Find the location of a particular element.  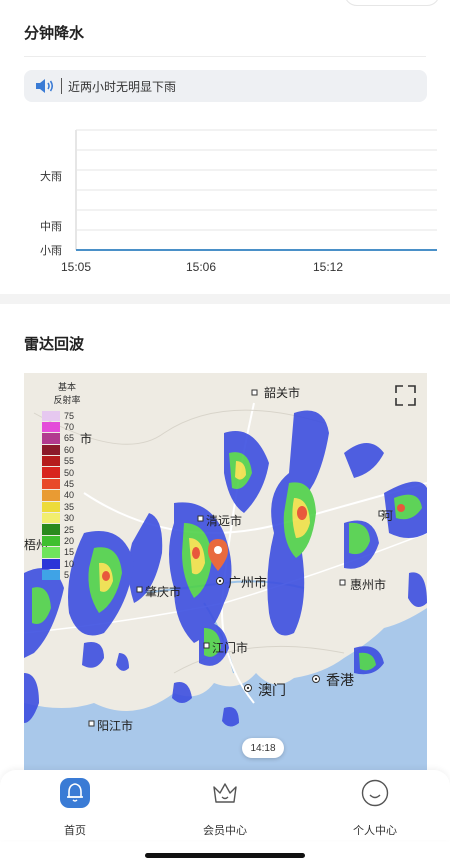

legend-value: 45 is located at coordinates (69, 484).